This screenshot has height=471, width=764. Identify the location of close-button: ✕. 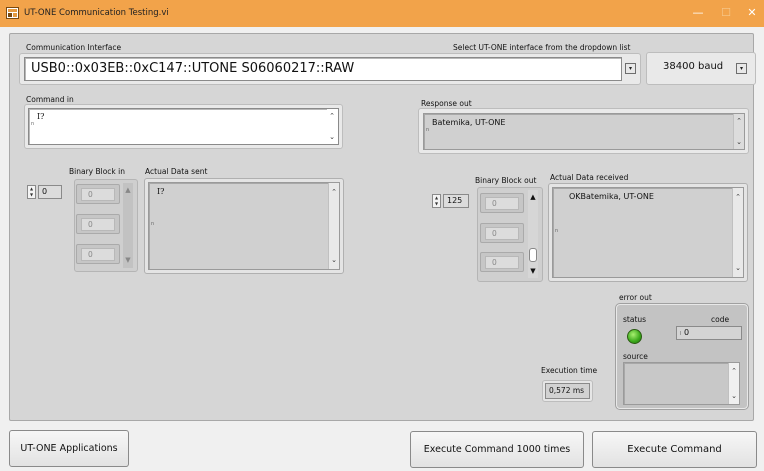
(752, 13).